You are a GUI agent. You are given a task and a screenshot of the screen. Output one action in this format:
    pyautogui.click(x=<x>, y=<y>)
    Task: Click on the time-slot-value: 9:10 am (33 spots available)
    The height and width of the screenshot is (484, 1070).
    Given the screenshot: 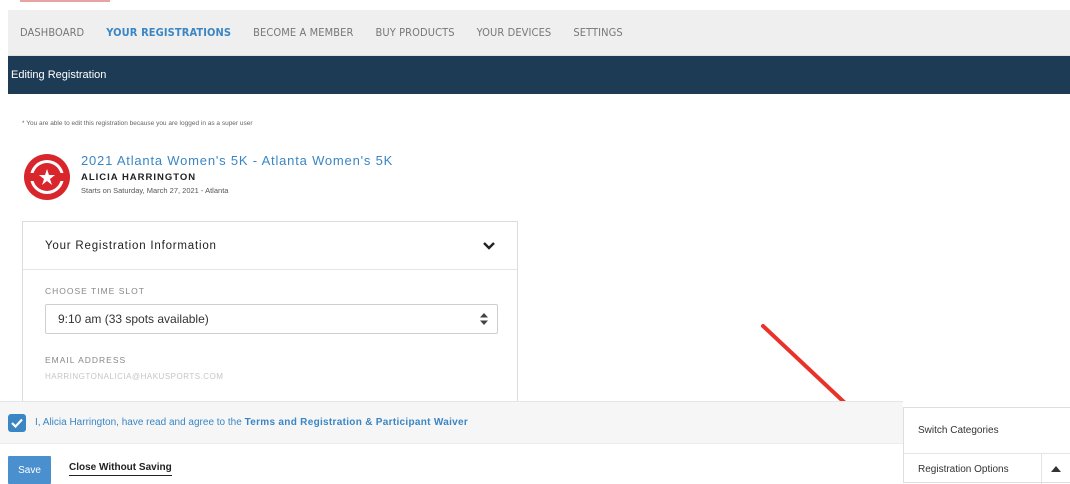 What is the action you would take?
    pyautogui.click(x=133, y=319)
    